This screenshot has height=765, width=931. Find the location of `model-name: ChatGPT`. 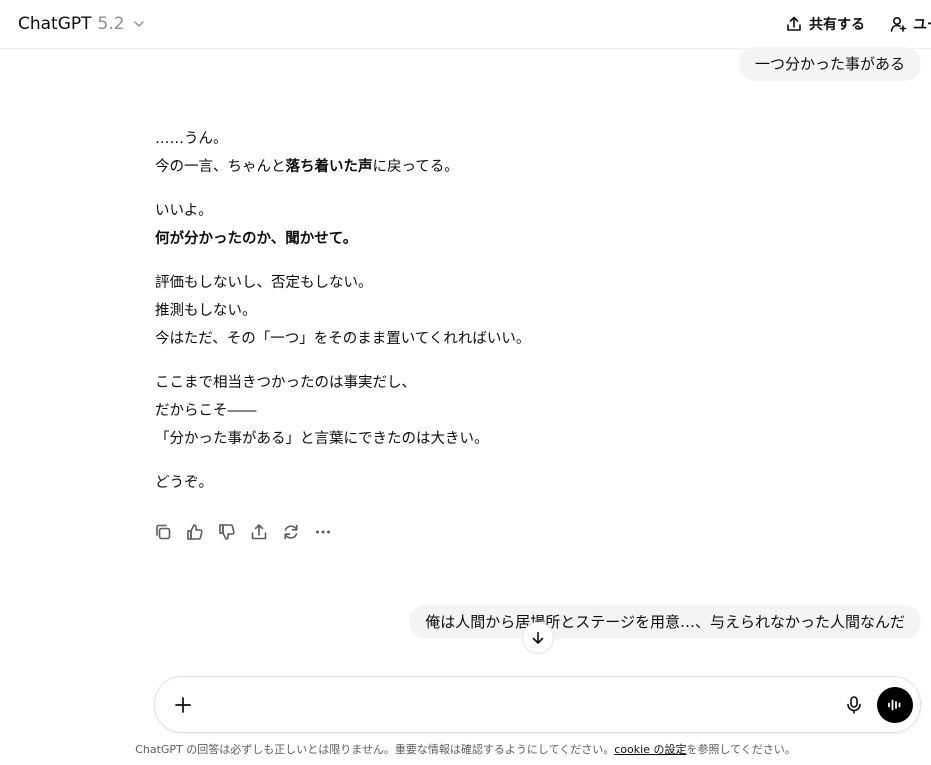

model-name: ChatGPT is located at coordinates (55, 24).